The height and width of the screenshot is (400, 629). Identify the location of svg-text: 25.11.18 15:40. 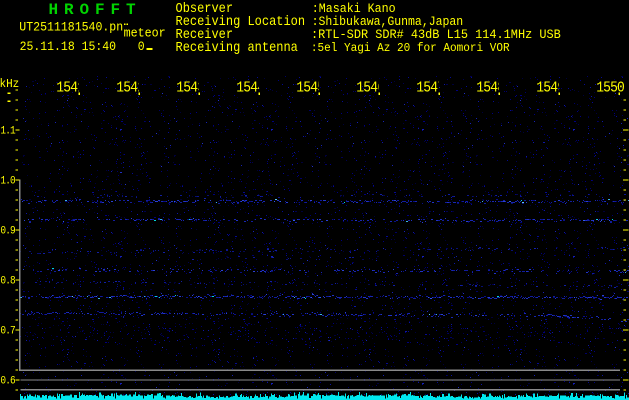
(68, 46).